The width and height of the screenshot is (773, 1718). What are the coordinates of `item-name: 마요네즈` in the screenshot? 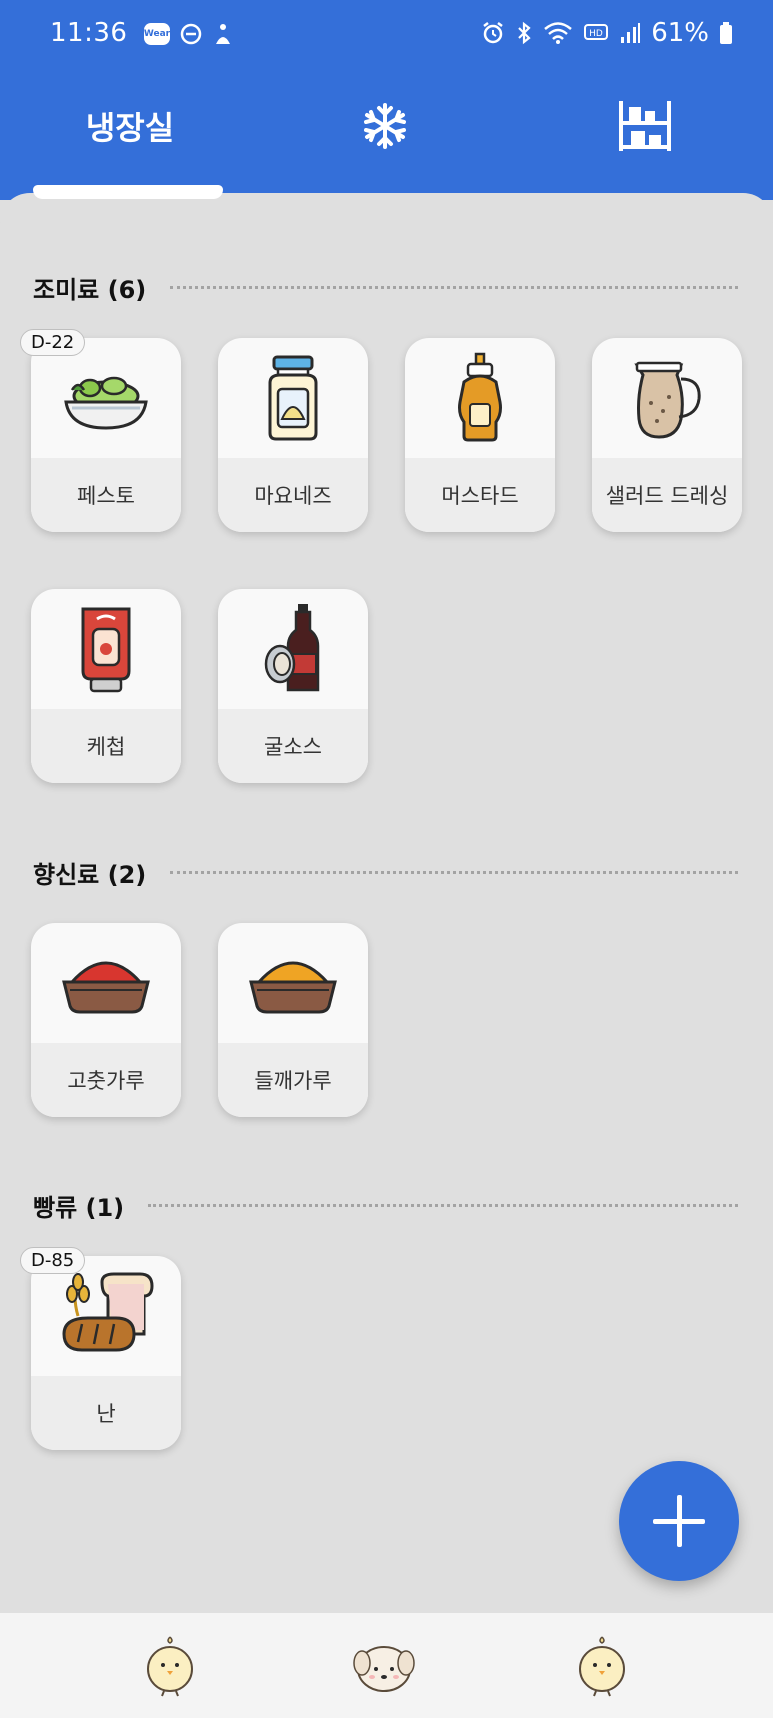 It's located at (293, 495).